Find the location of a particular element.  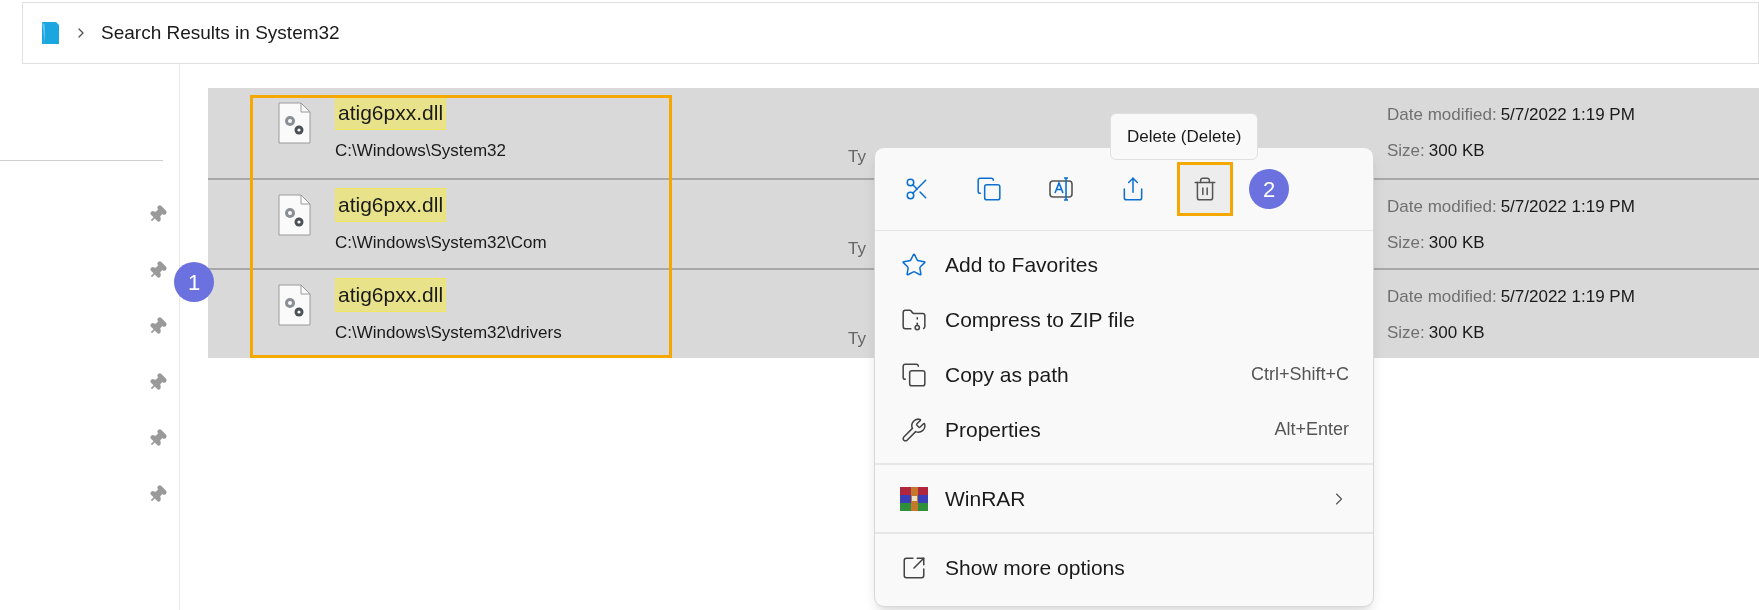

step-badge: 1 is located at coordinates (194, 282).